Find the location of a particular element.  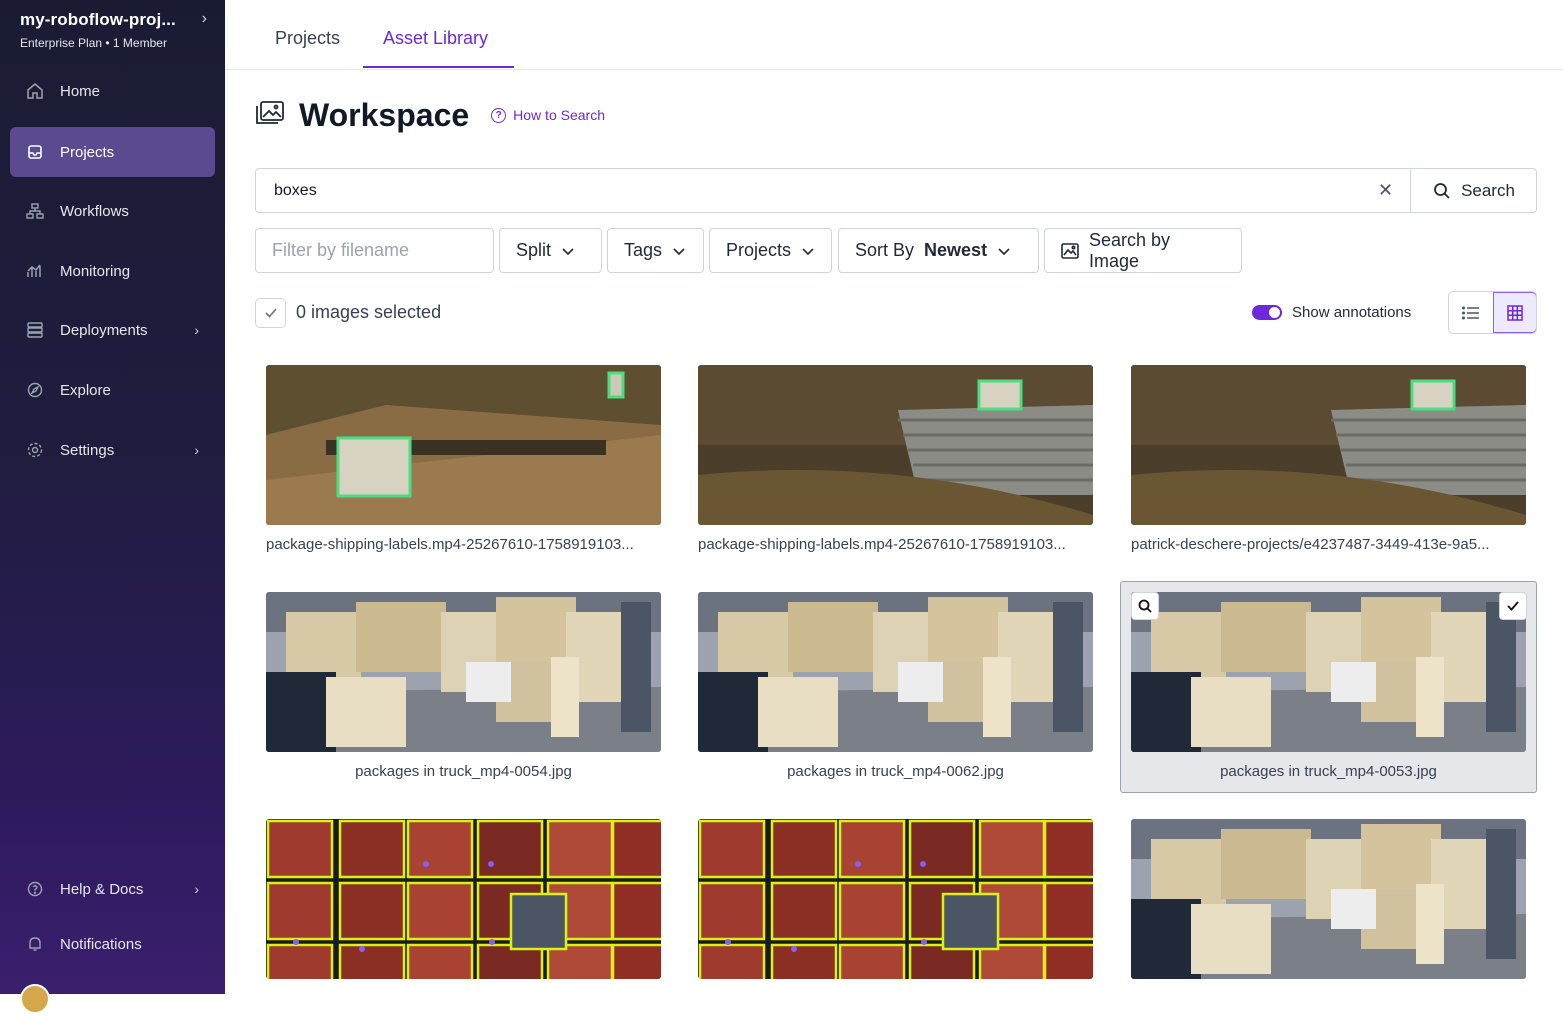

projects-dropdown: Projects is located at coordinates (770, 250).